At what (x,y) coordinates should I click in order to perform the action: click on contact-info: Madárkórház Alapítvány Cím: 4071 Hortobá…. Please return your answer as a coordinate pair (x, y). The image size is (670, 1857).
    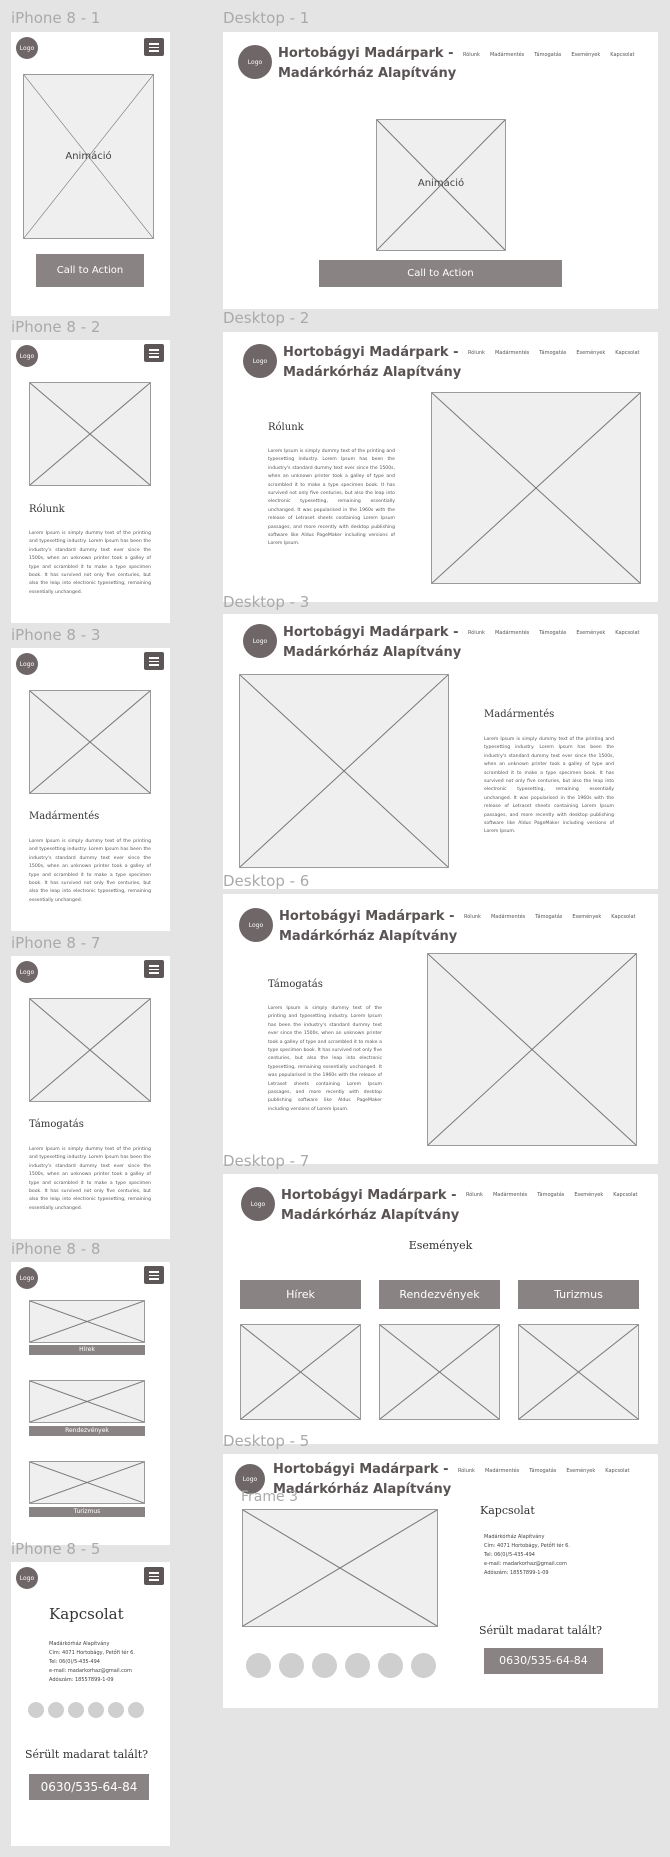
    Looking at the image, I should click on (92, 1662).